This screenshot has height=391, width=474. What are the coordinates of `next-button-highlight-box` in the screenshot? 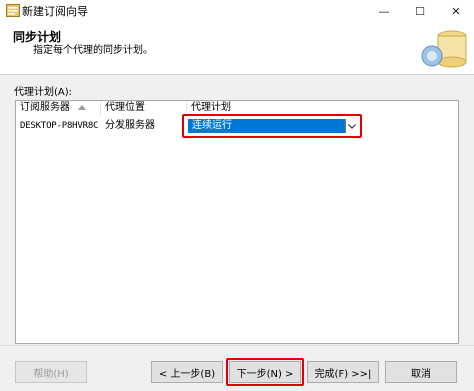 It's located at (265, 372).